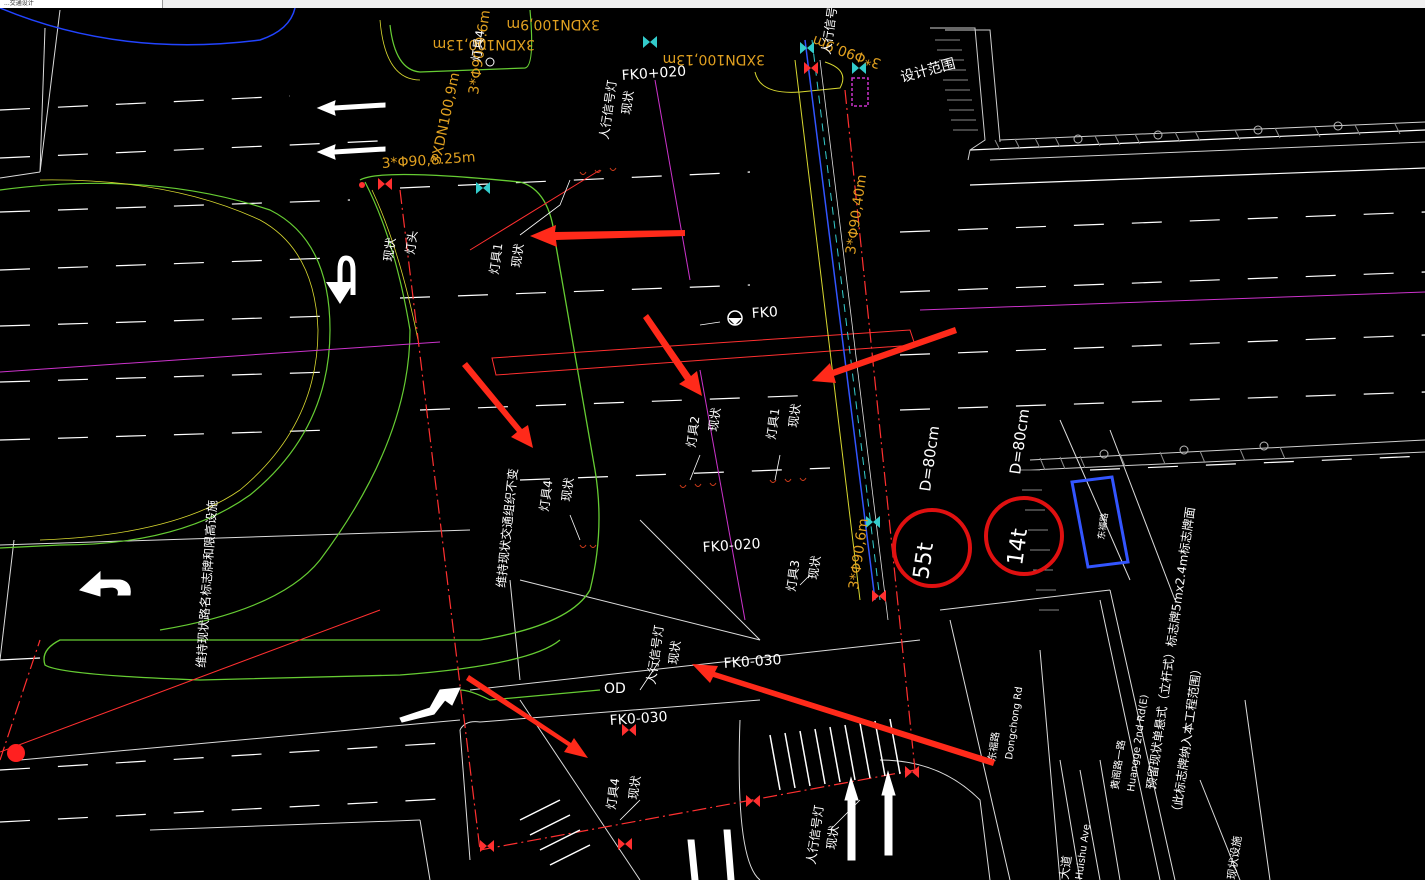 This screenshot has width=1425, height=880. What do you see at coordinates (16, 753) in the screenshot?
I see `red-node` at bounding box center [16, 753].